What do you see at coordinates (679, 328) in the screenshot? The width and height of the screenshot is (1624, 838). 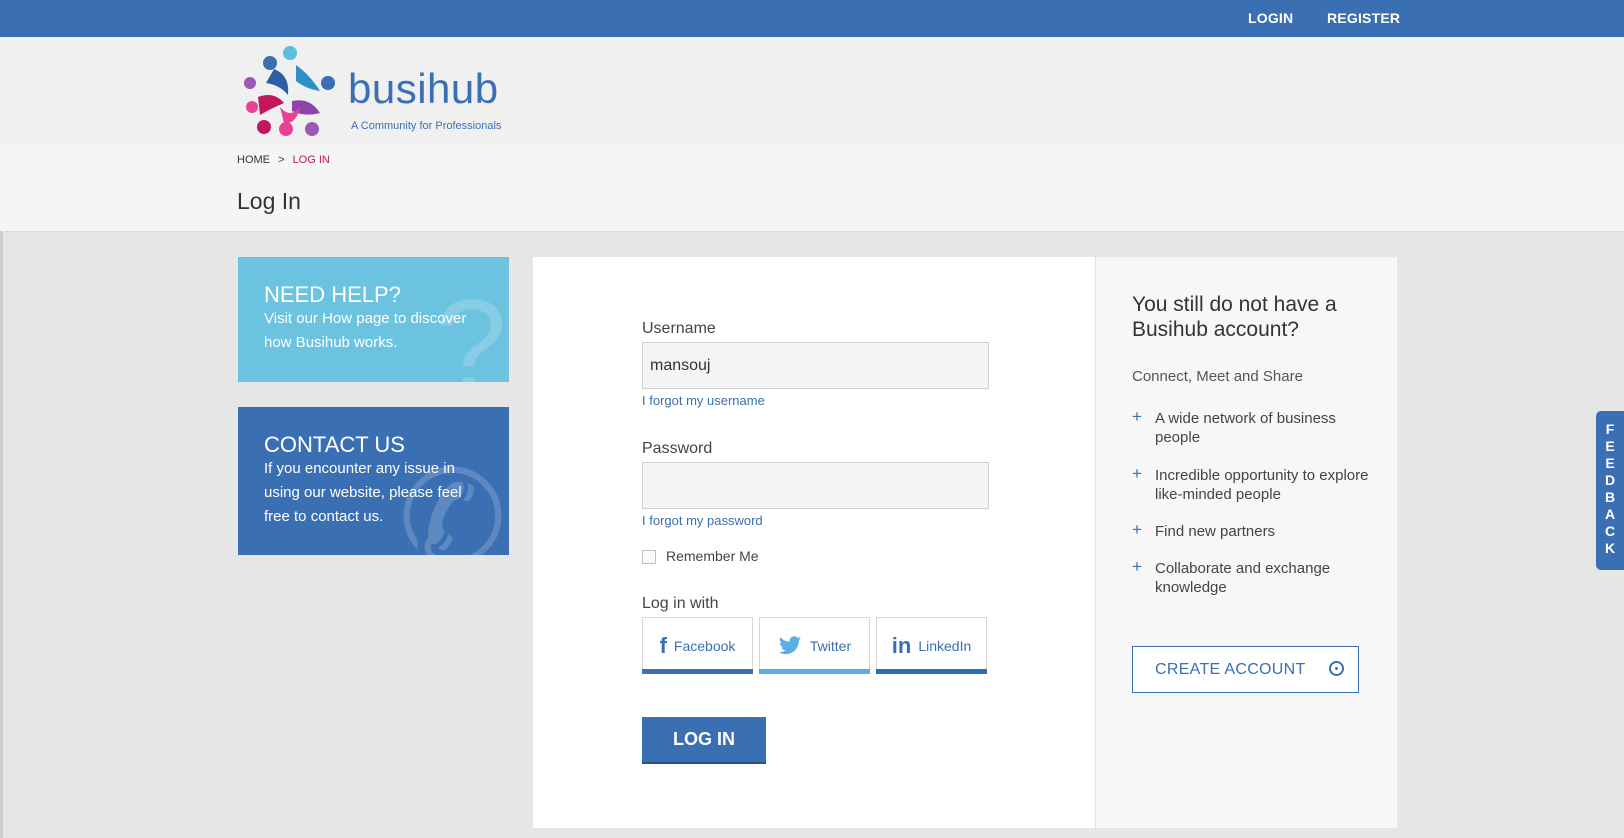 I see `username-label: Username` at bounding box center [679, 328].